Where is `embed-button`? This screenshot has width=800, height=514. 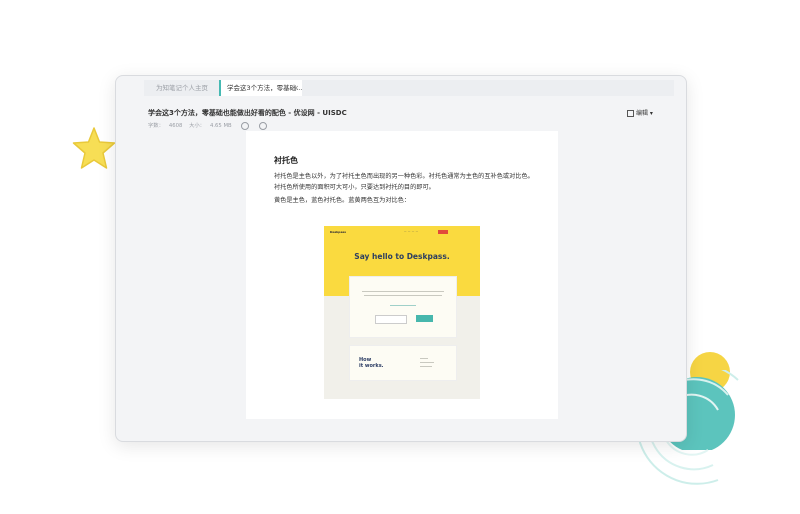 embed-button is located at coordinates (424, 318).